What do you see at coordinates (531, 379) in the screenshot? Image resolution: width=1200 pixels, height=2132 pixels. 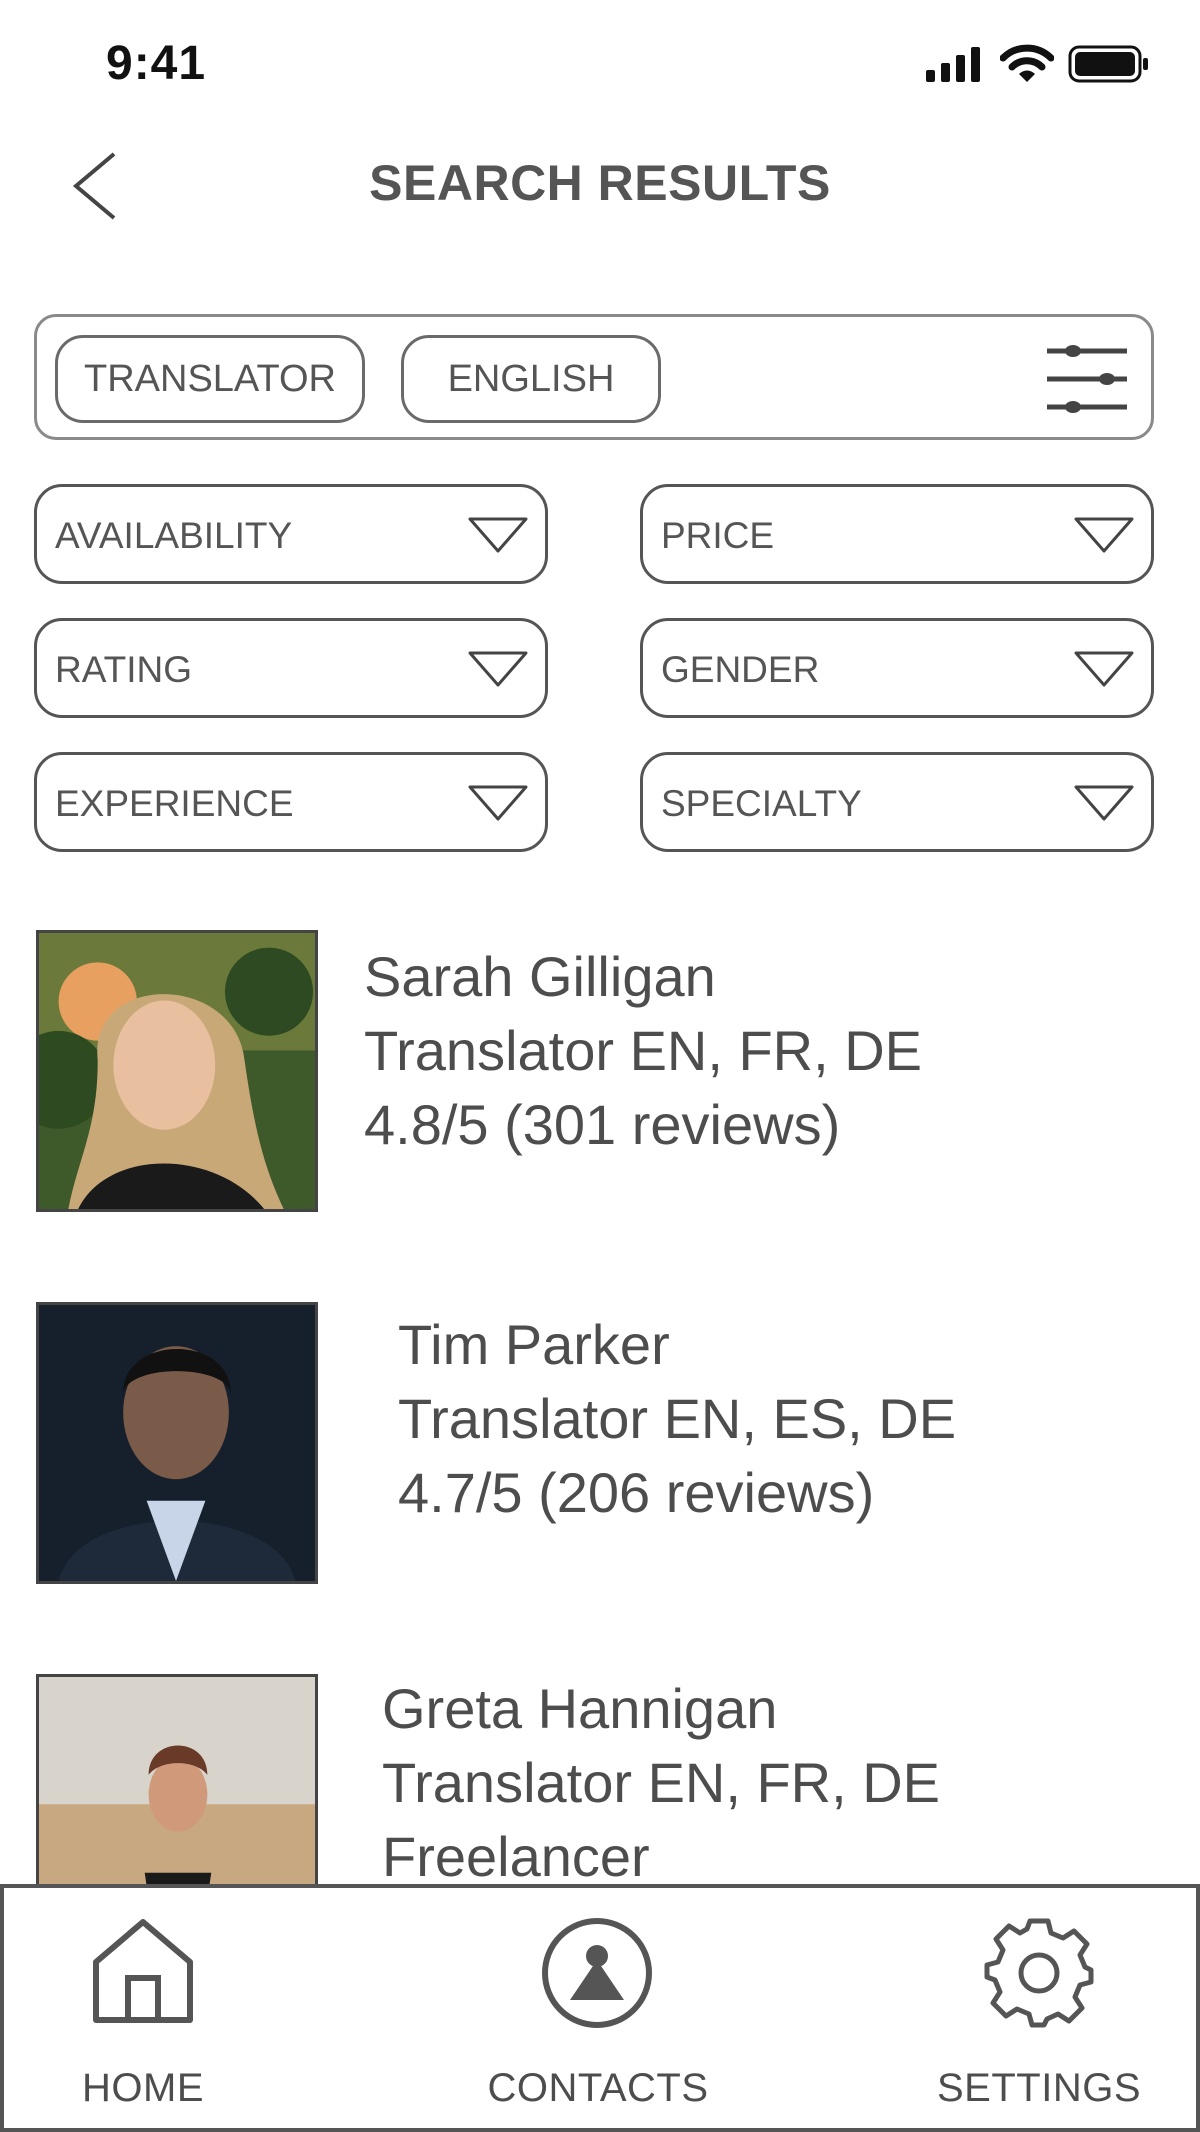 I see `search-chip-english: ENGLISH` at bounding box center [531, 379].